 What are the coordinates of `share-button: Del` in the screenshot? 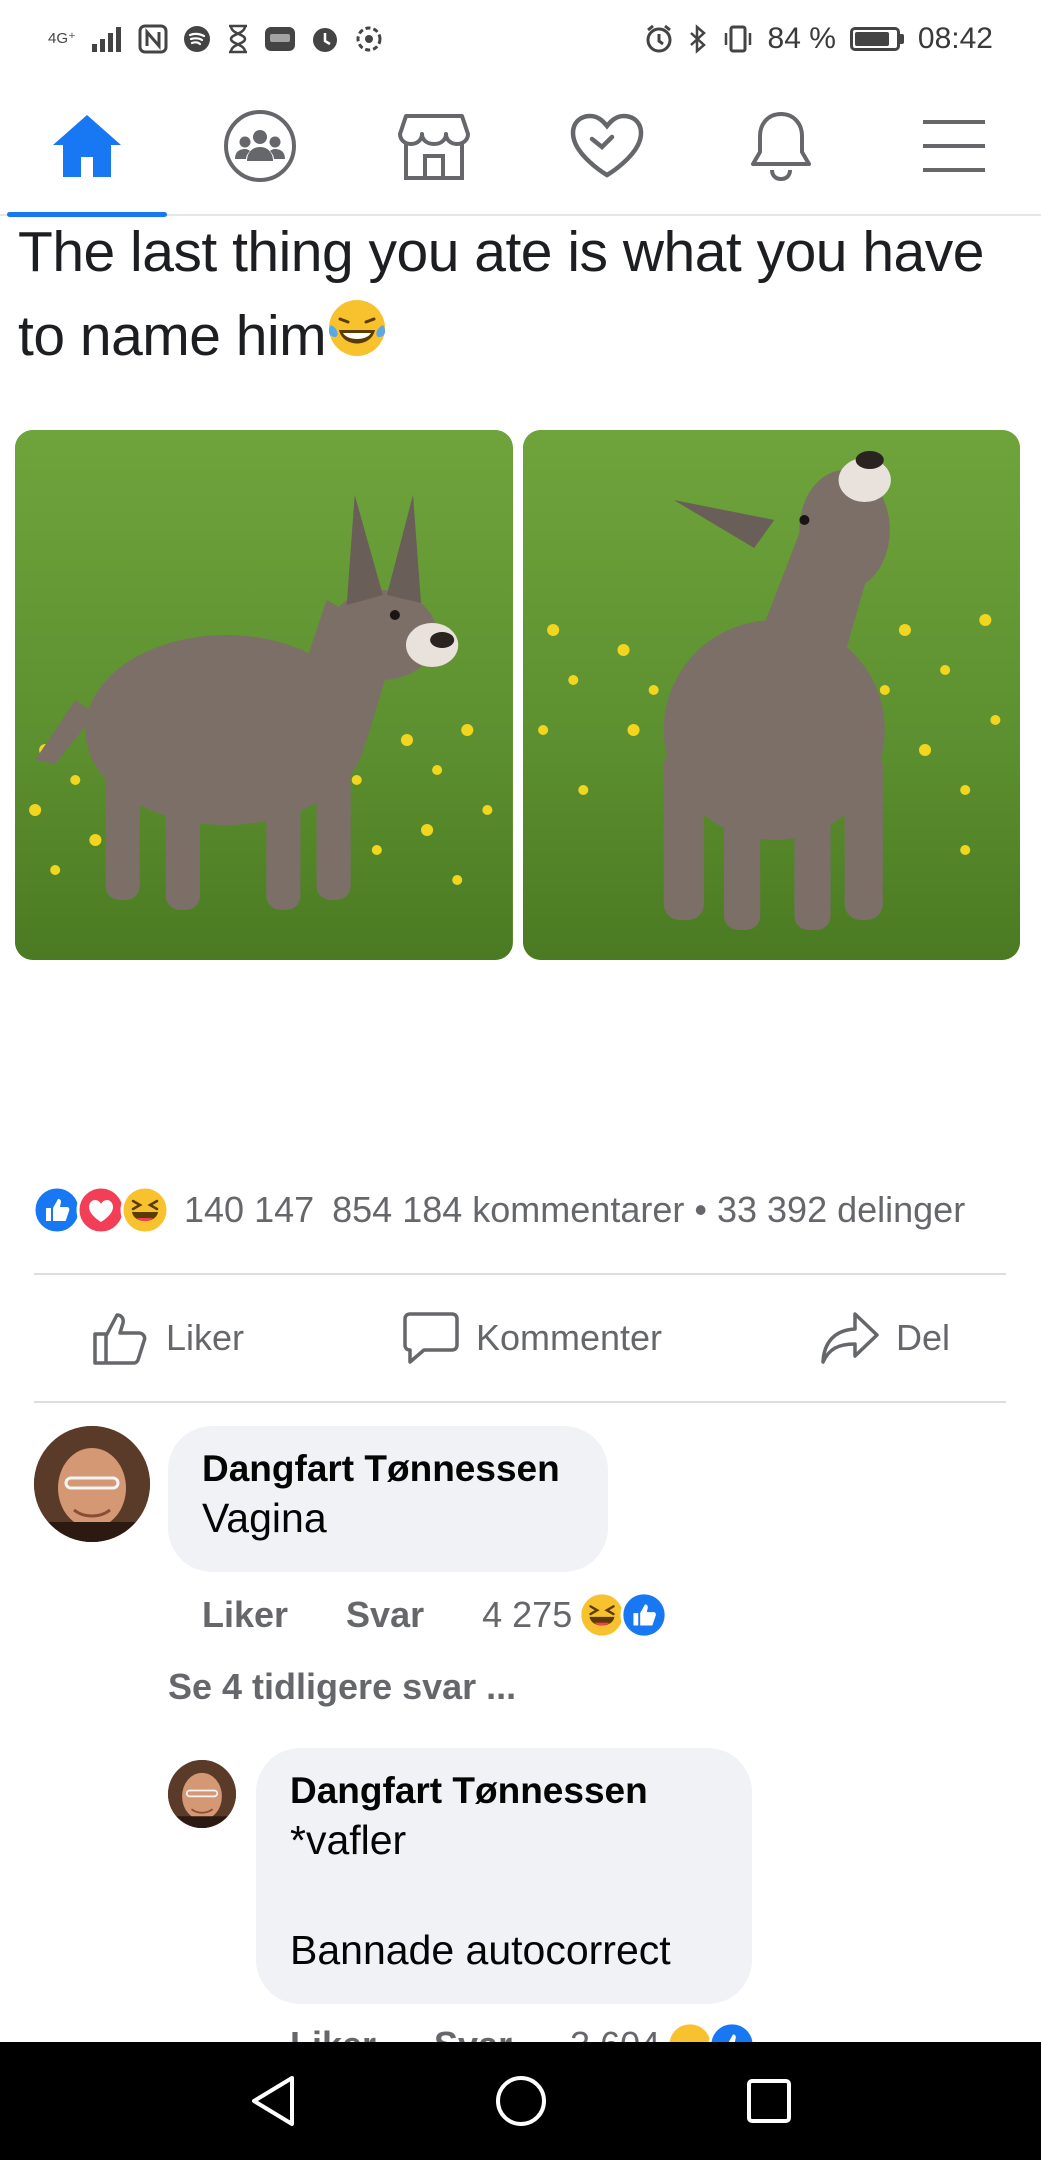 It's located at (885, 1338).